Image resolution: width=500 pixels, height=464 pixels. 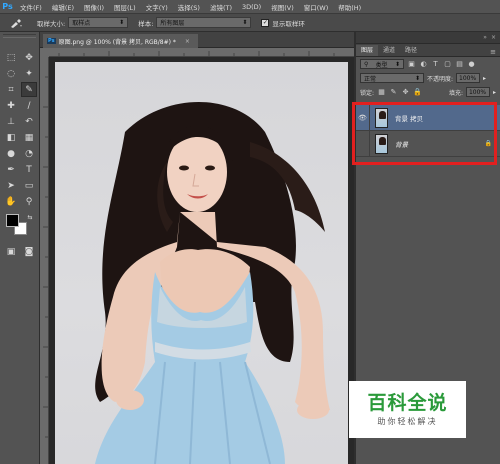 What do you see at coordinates (11, 57) in the screenshot?
I see `marquee-tool-icon: ⬚` at bounding box center [11, 57].